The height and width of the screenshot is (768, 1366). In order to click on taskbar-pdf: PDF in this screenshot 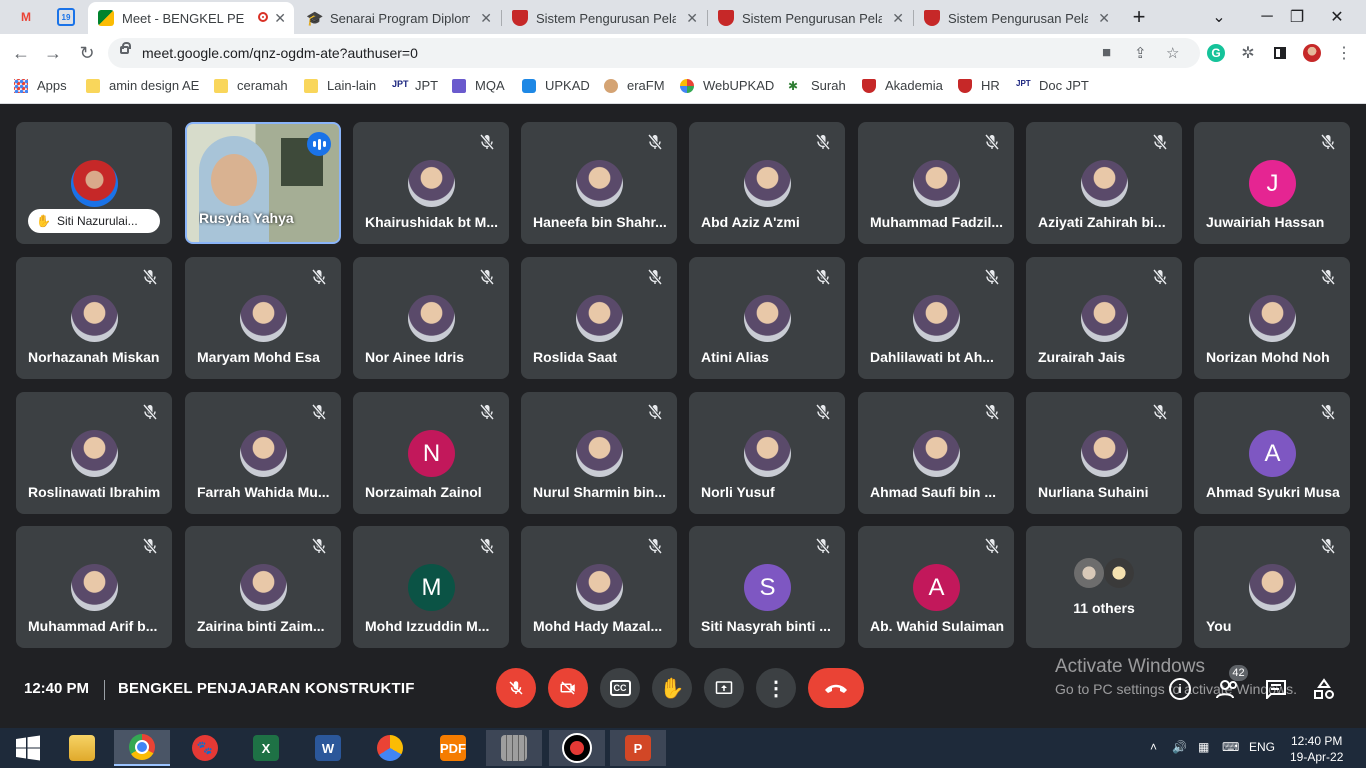, I will do `click(453, 748)`.